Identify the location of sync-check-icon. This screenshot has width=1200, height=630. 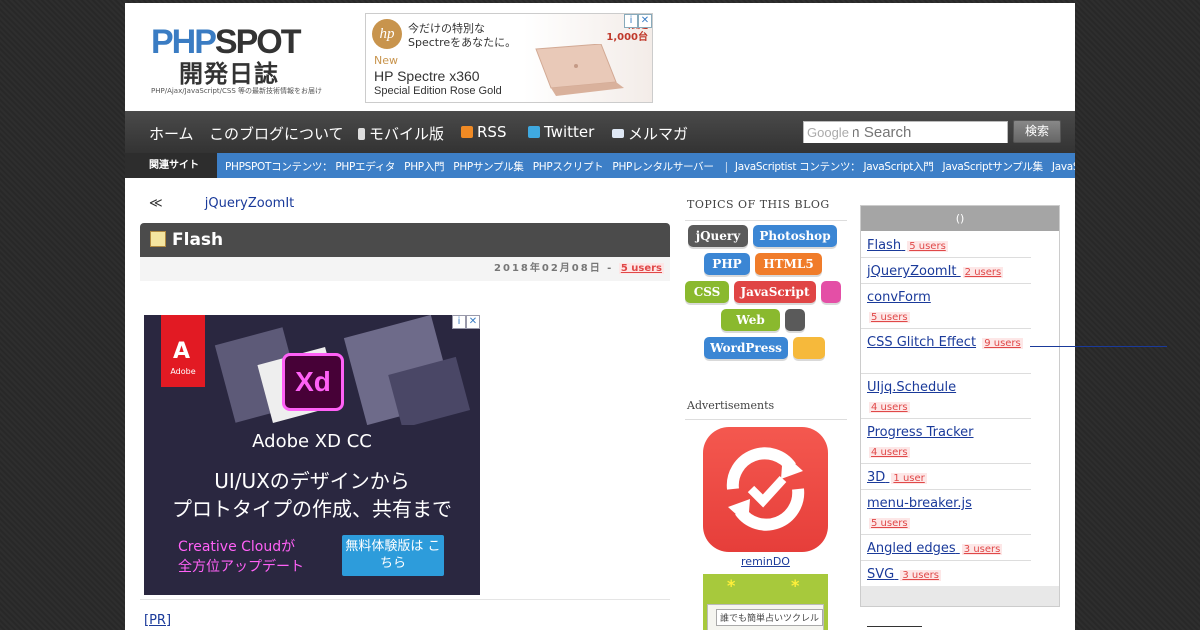
(765, 489).